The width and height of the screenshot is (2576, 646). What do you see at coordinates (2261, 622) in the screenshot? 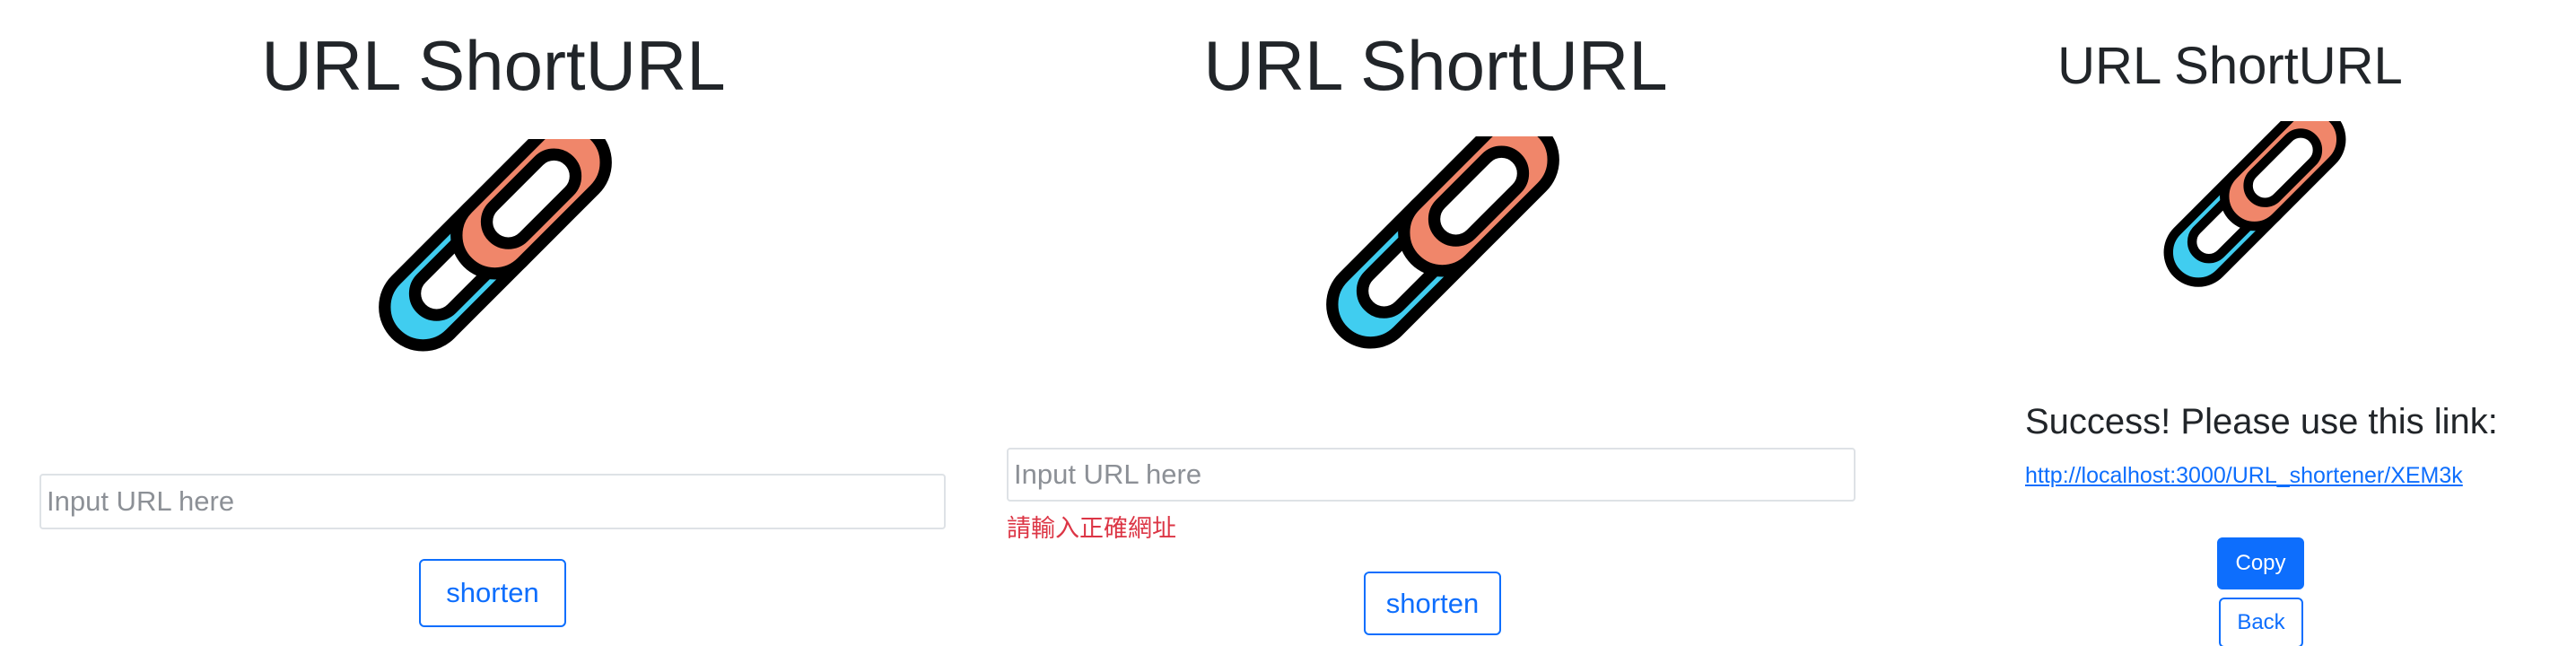
I see `back-button: Back` at bounding box center [2261, 622].